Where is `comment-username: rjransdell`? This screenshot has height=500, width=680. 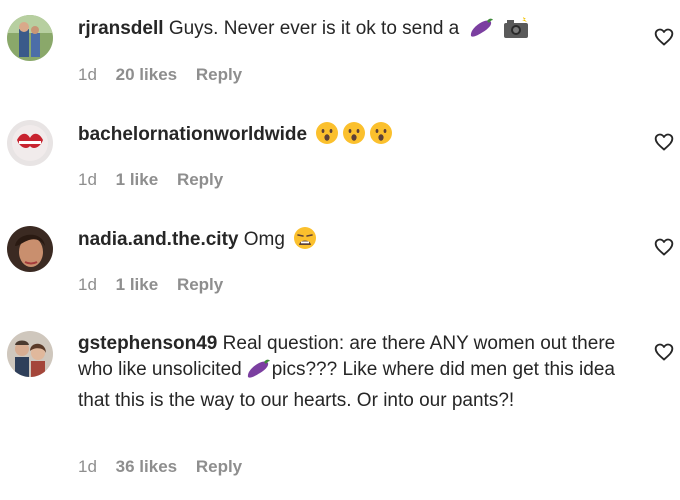 comment-username: rjransdell is located at coordinates (121, 28).